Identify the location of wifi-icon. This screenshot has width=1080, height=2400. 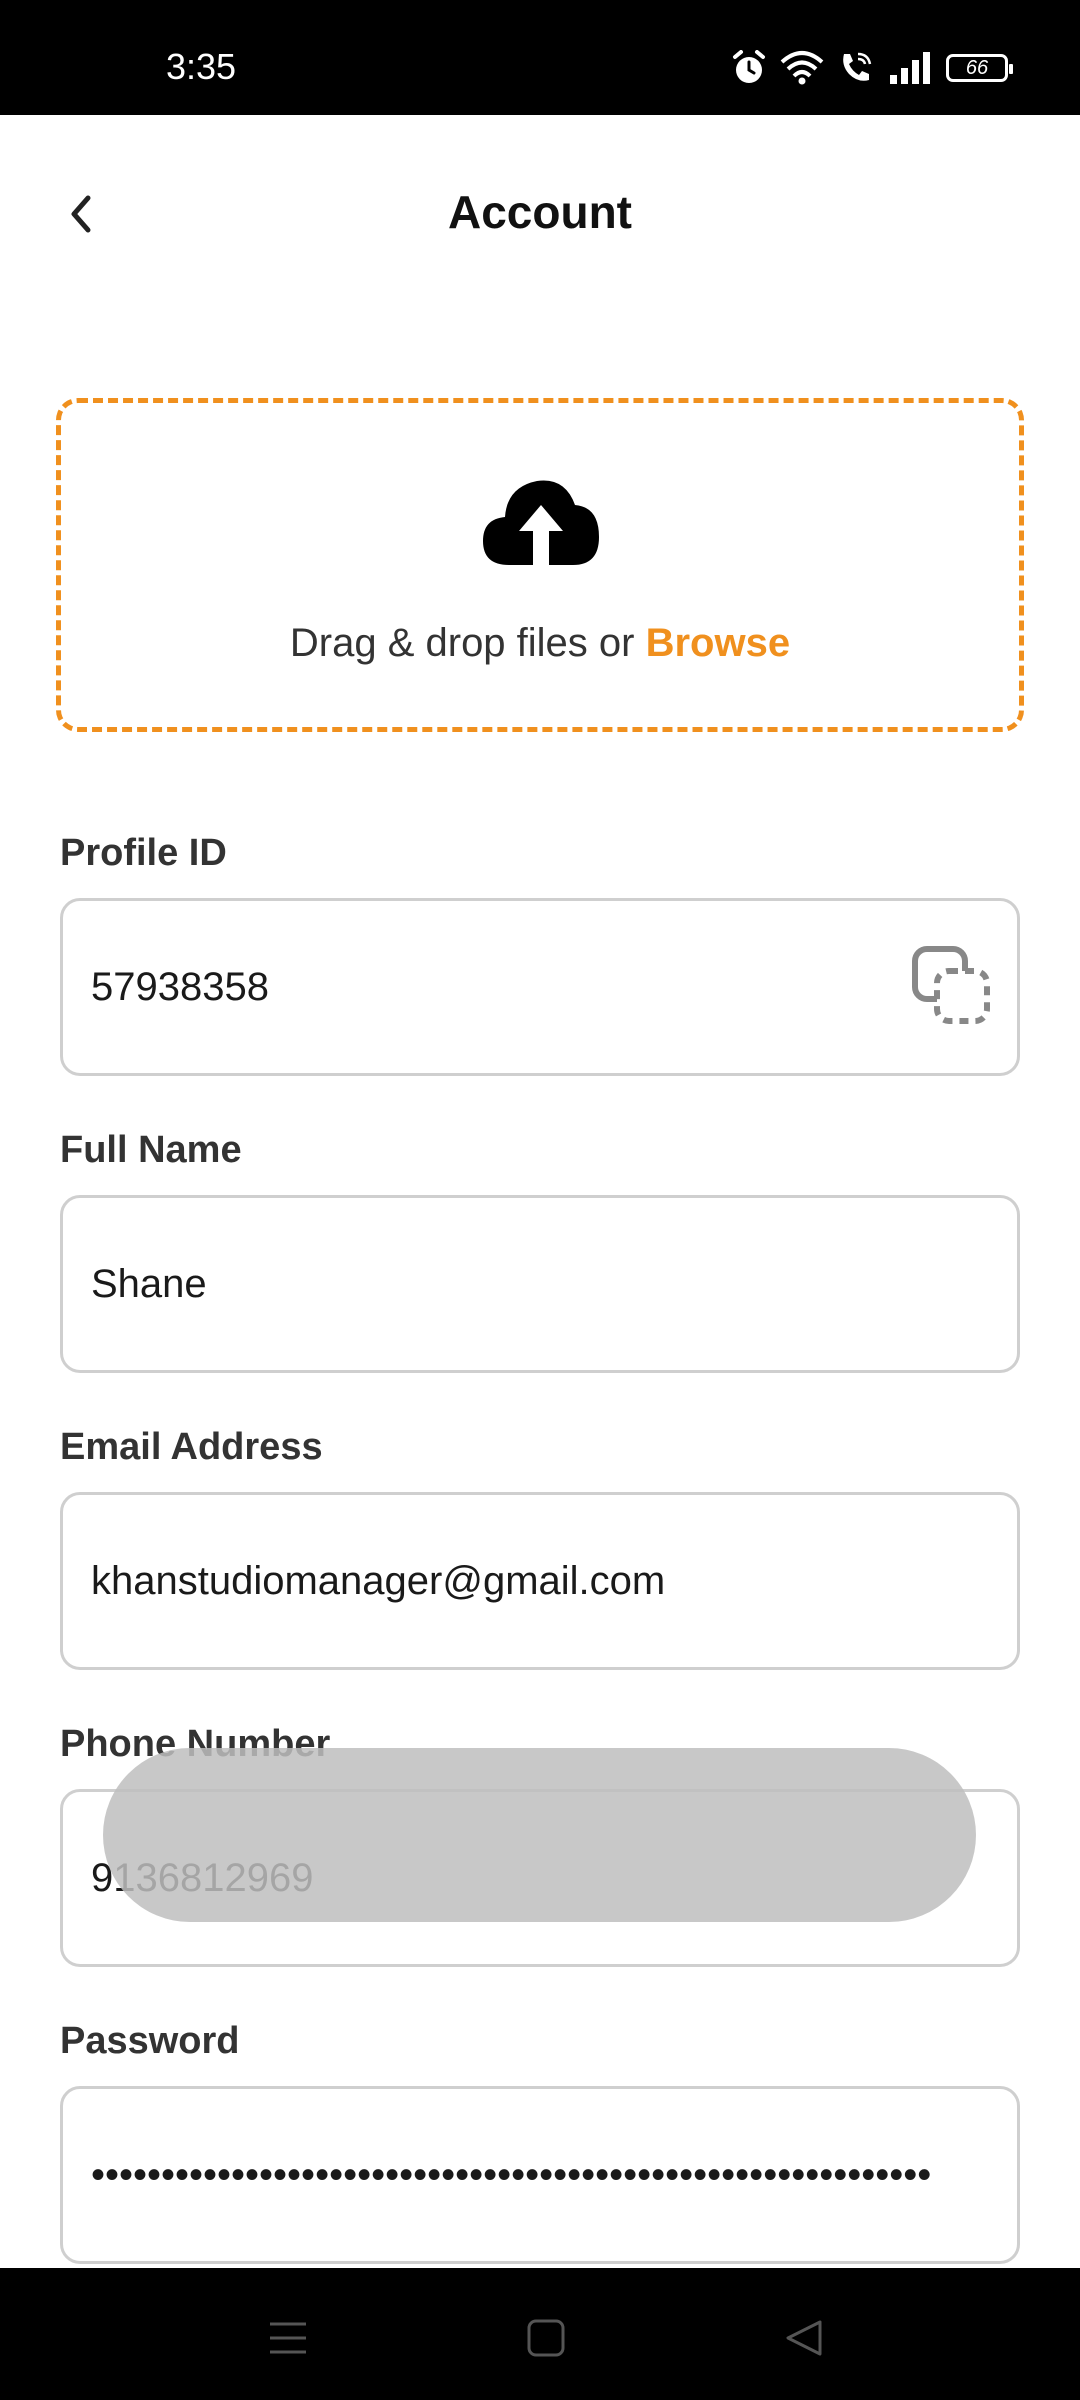
(802, 68).